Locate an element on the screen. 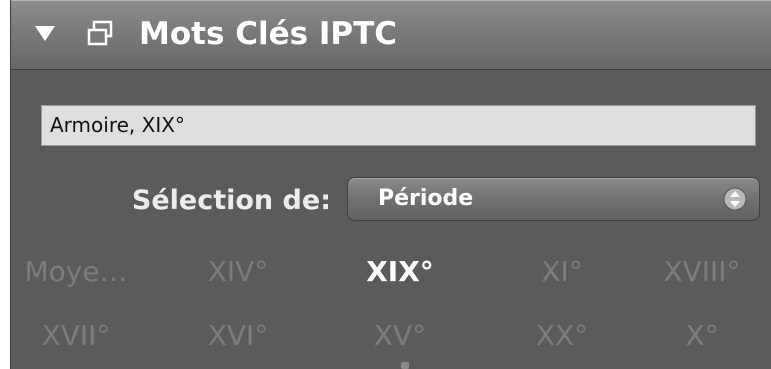  tag-item: X° is located at coordinates (702, 336).